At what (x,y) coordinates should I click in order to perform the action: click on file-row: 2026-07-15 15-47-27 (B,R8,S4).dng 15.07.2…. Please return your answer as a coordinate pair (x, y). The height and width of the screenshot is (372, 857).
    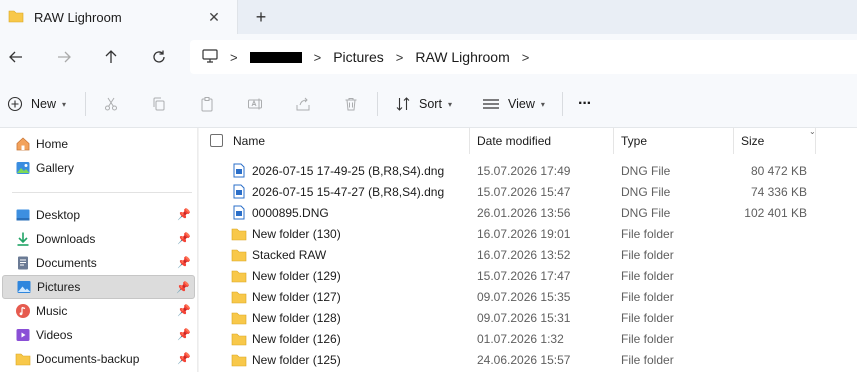
    Looking at the image, I should click on (528, 191).